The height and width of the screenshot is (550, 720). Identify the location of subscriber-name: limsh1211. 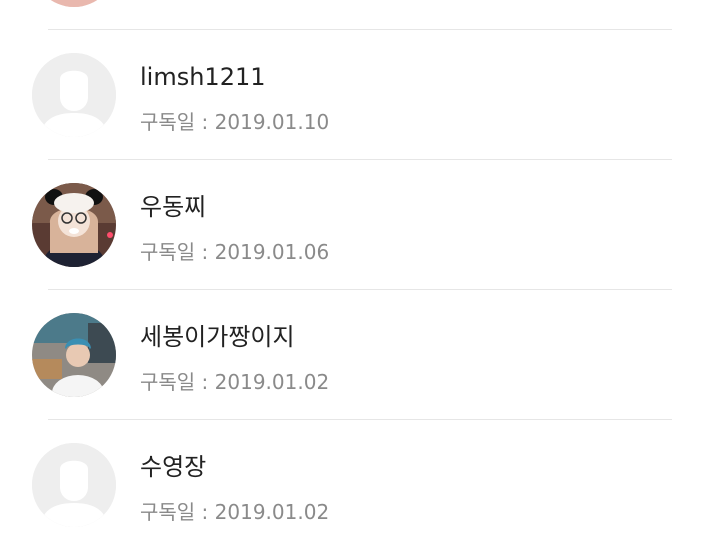
(203, 77).